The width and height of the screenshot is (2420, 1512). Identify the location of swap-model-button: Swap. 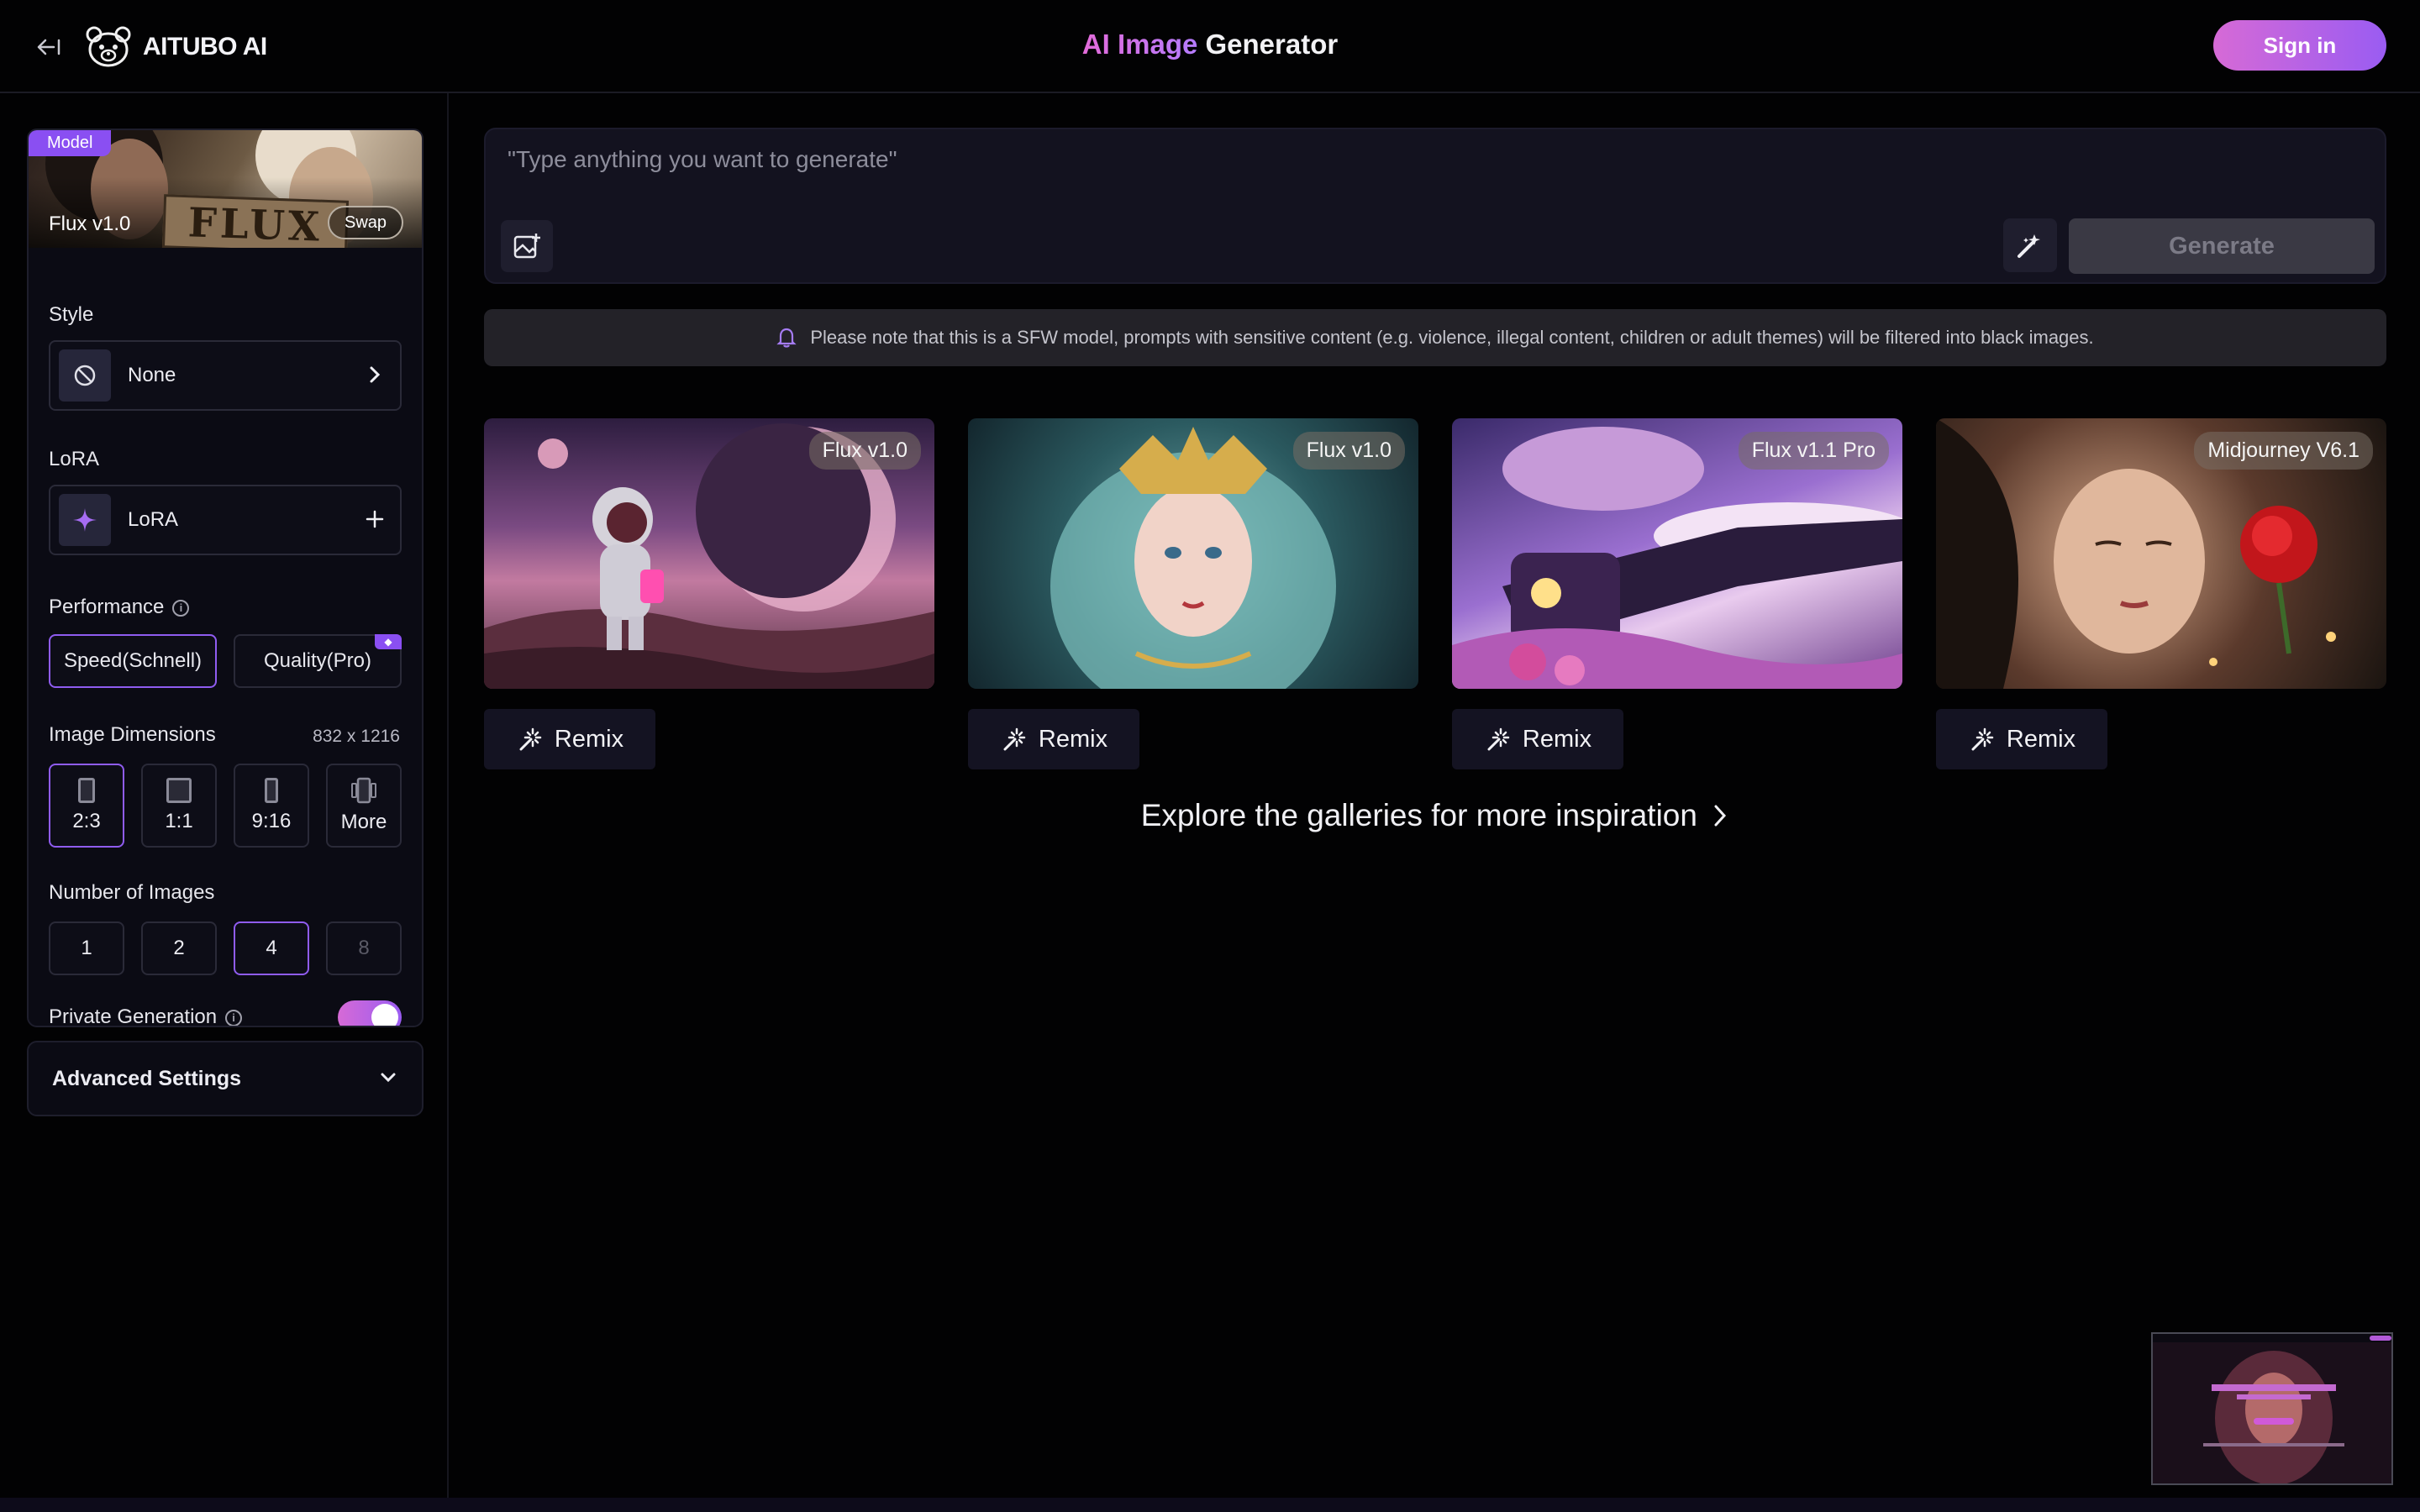
(366, 222).